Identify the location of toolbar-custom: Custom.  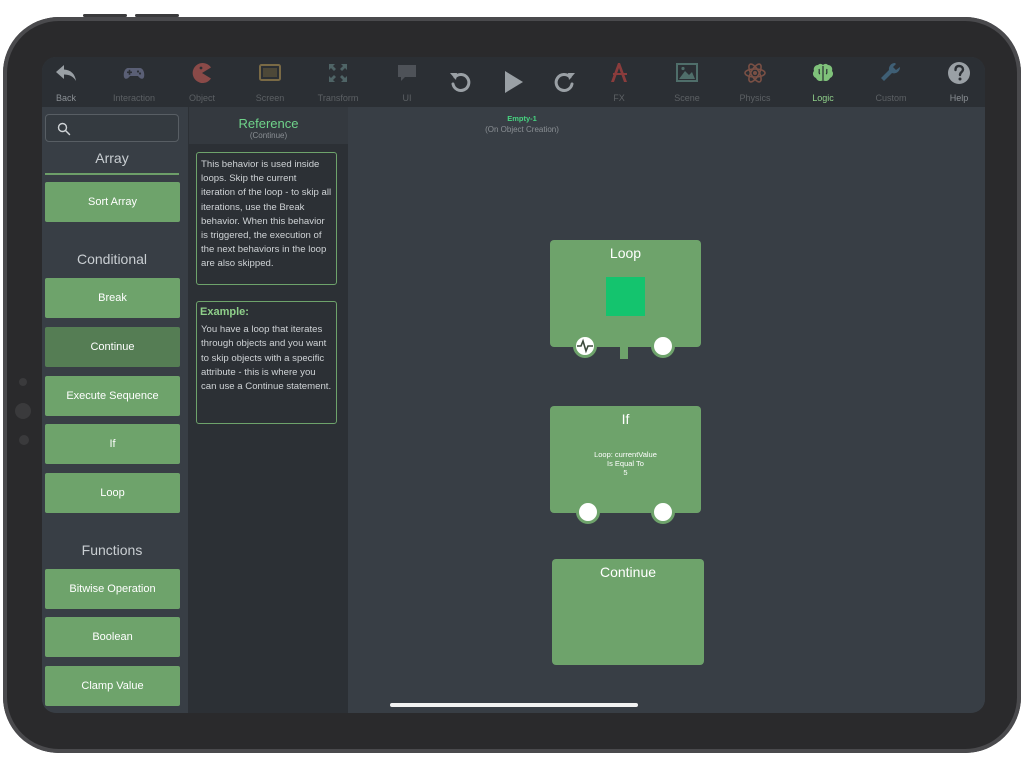
(891, 82).